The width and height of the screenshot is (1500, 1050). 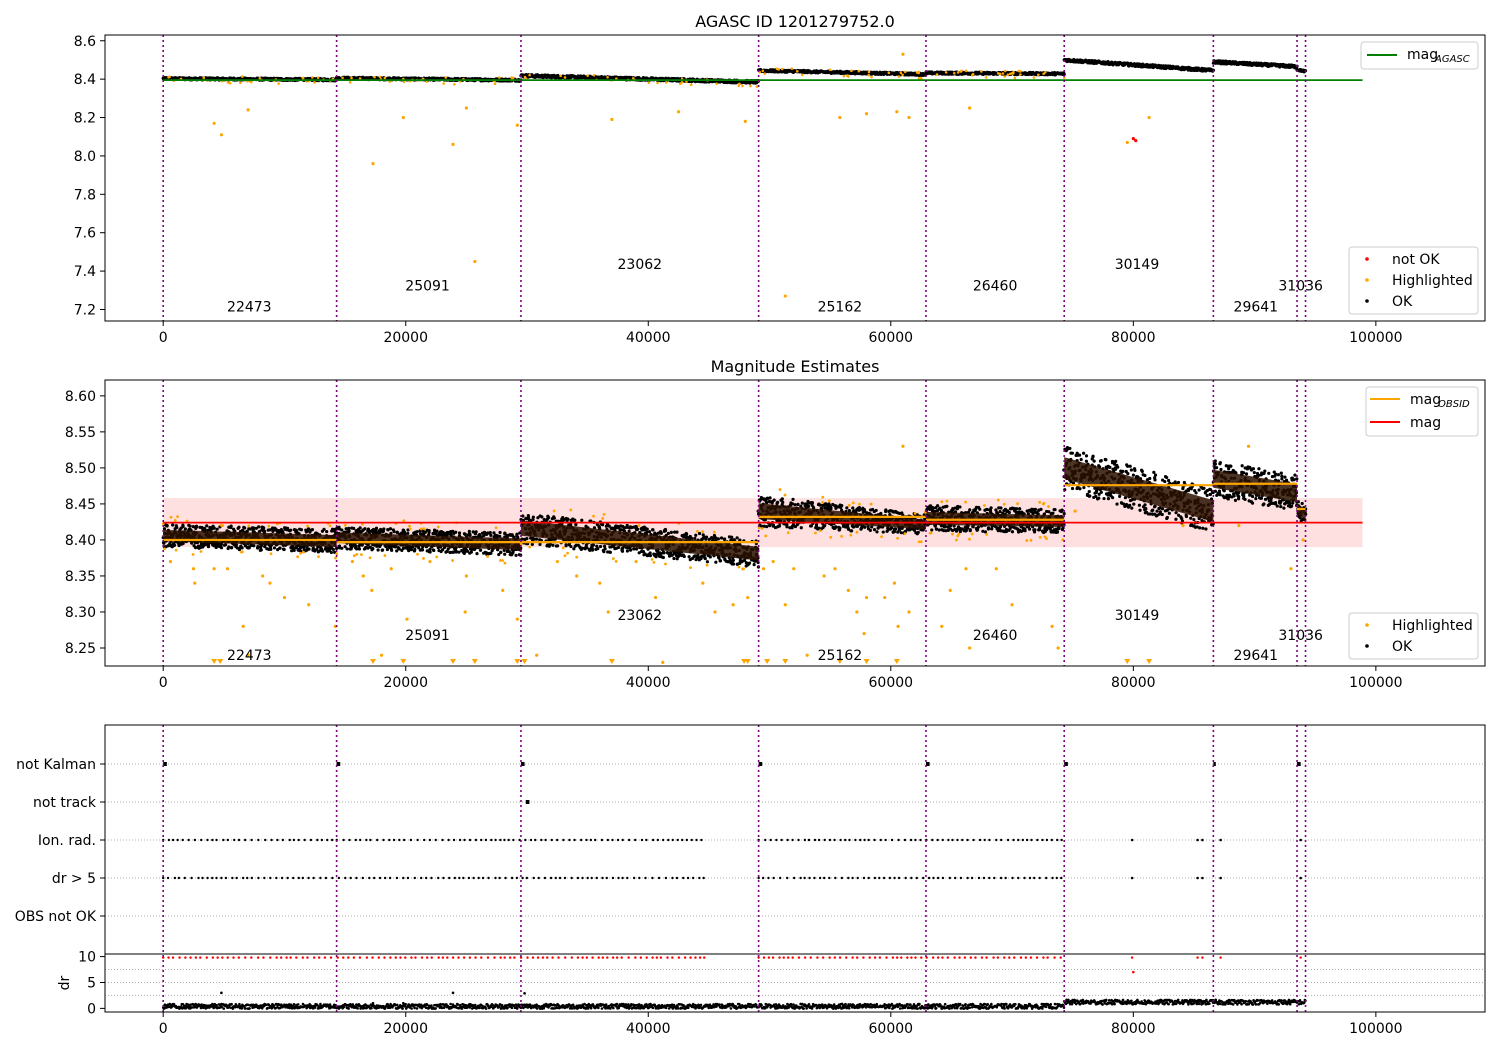 I want to click on chart-0-y-tick-label: 7.6, so click(x=85, y=234).